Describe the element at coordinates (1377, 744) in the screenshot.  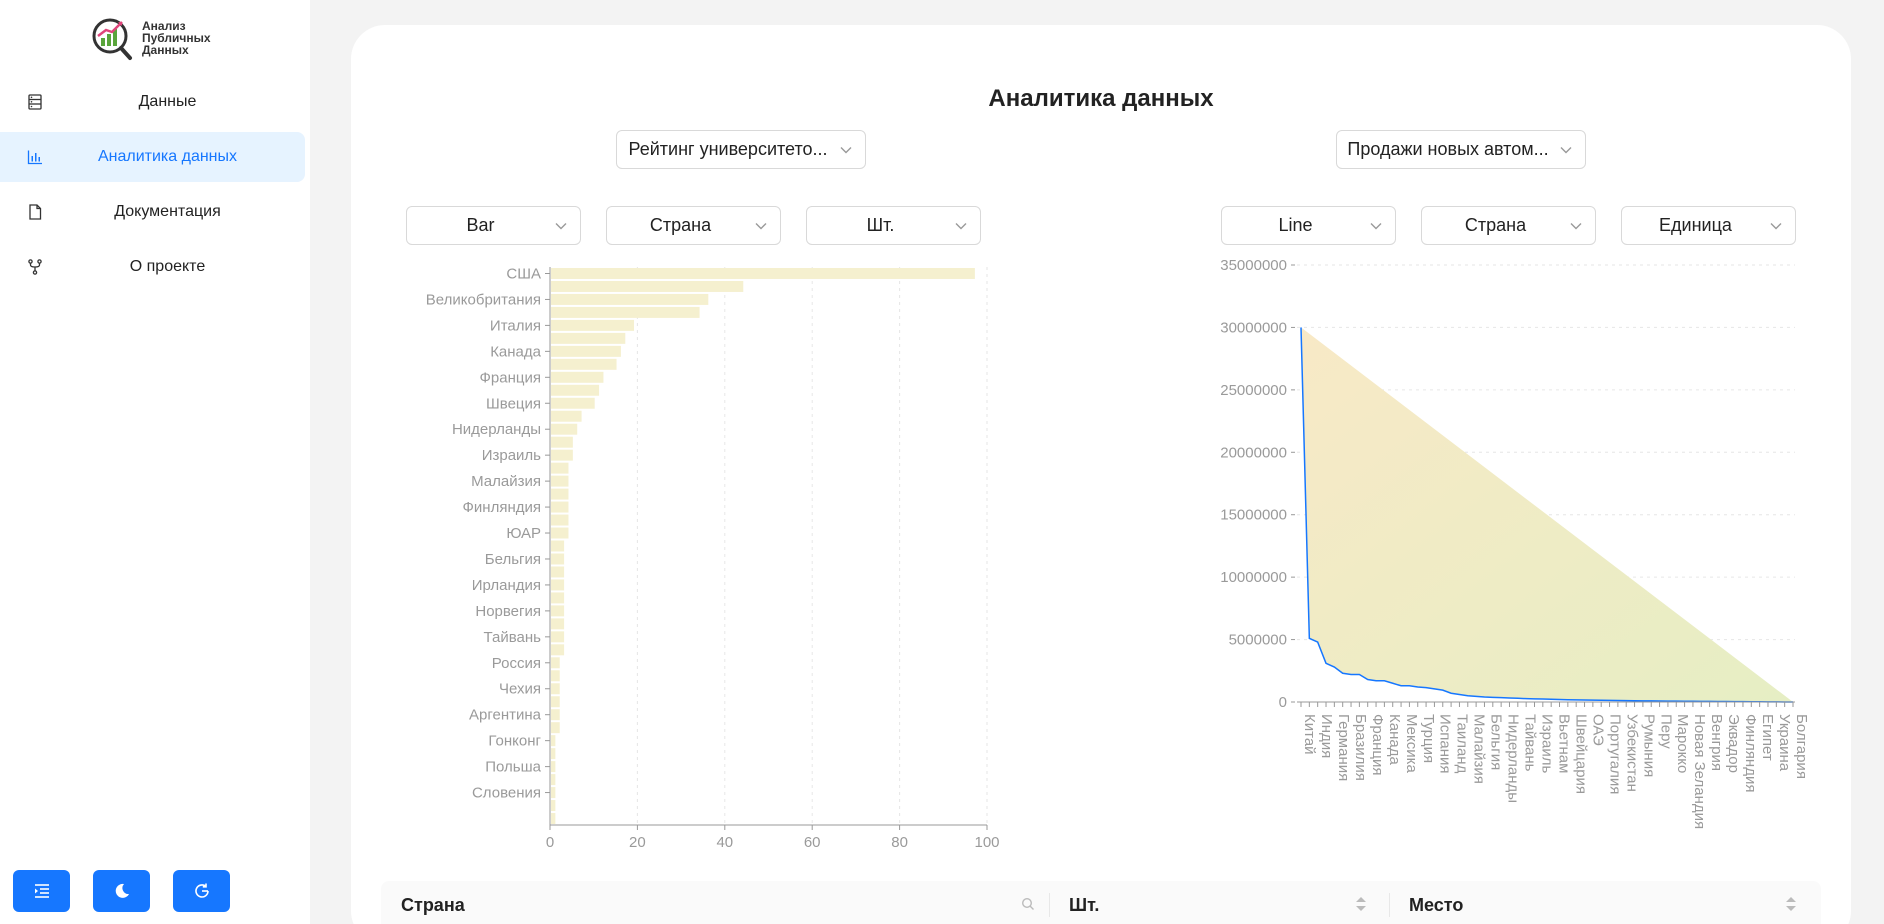
I see `x-tick-label: Франция` at that location.